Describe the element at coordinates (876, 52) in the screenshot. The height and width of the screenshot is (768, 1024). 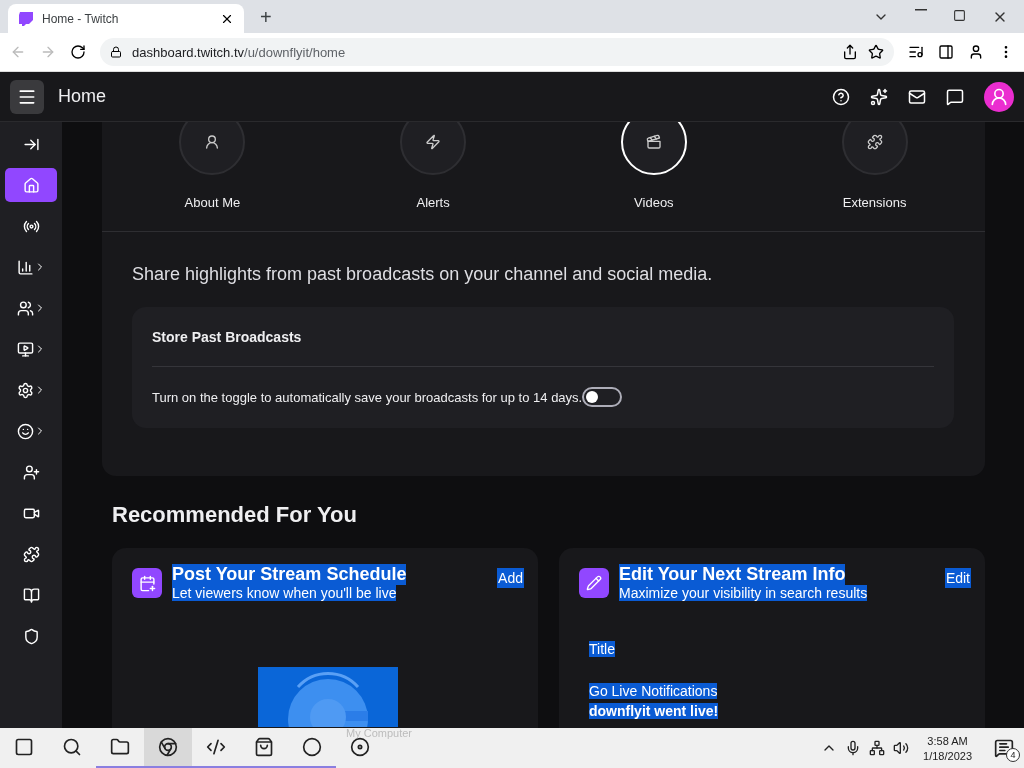
I see `star-icon` at that location.